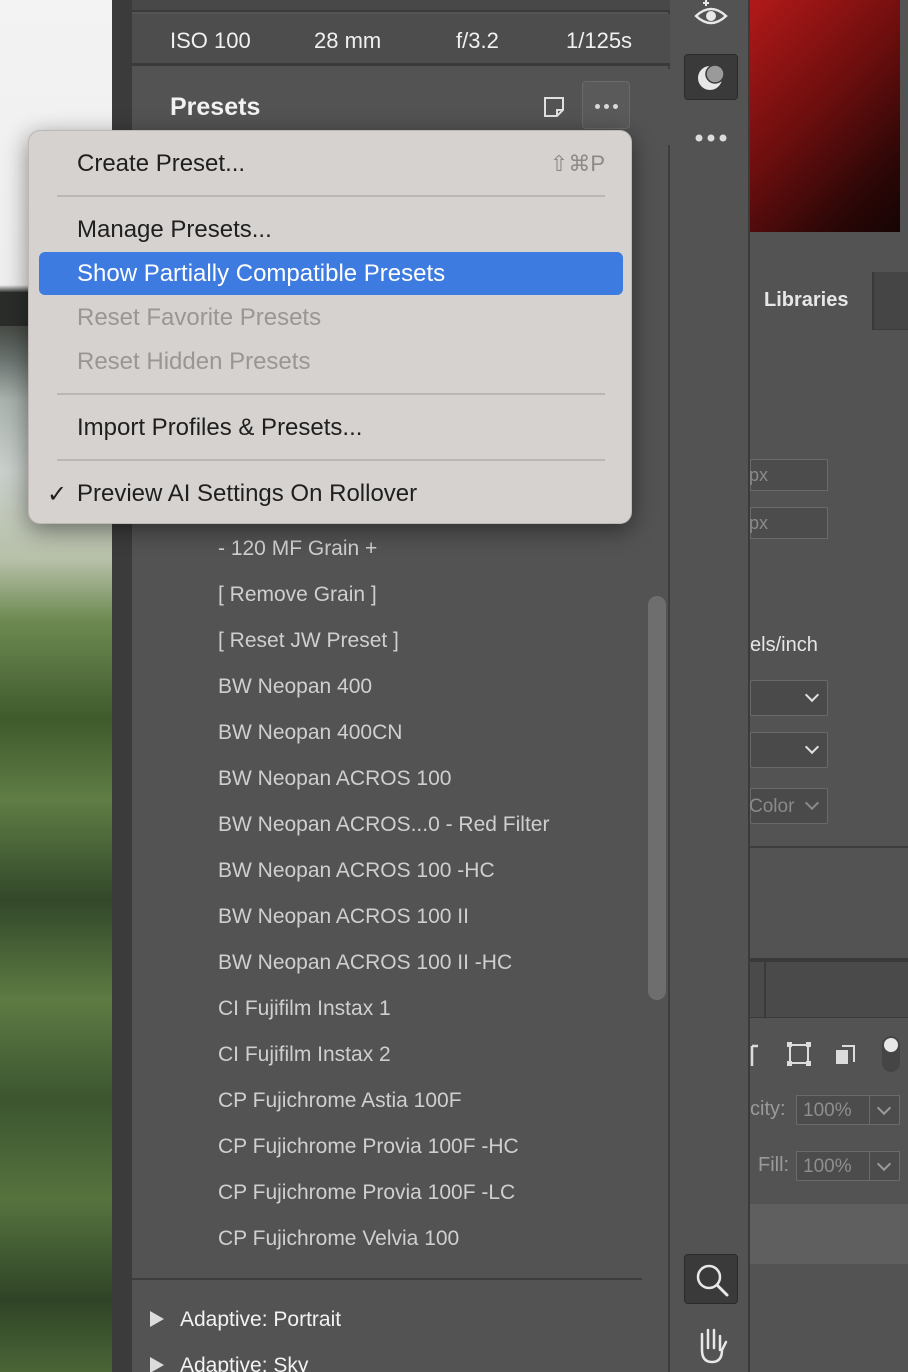 The image size is (908, 1372). What do you see at coordinates (711, 139) in the screenshot?
I see `more-tools-icon` at bounding box center [711, 139].